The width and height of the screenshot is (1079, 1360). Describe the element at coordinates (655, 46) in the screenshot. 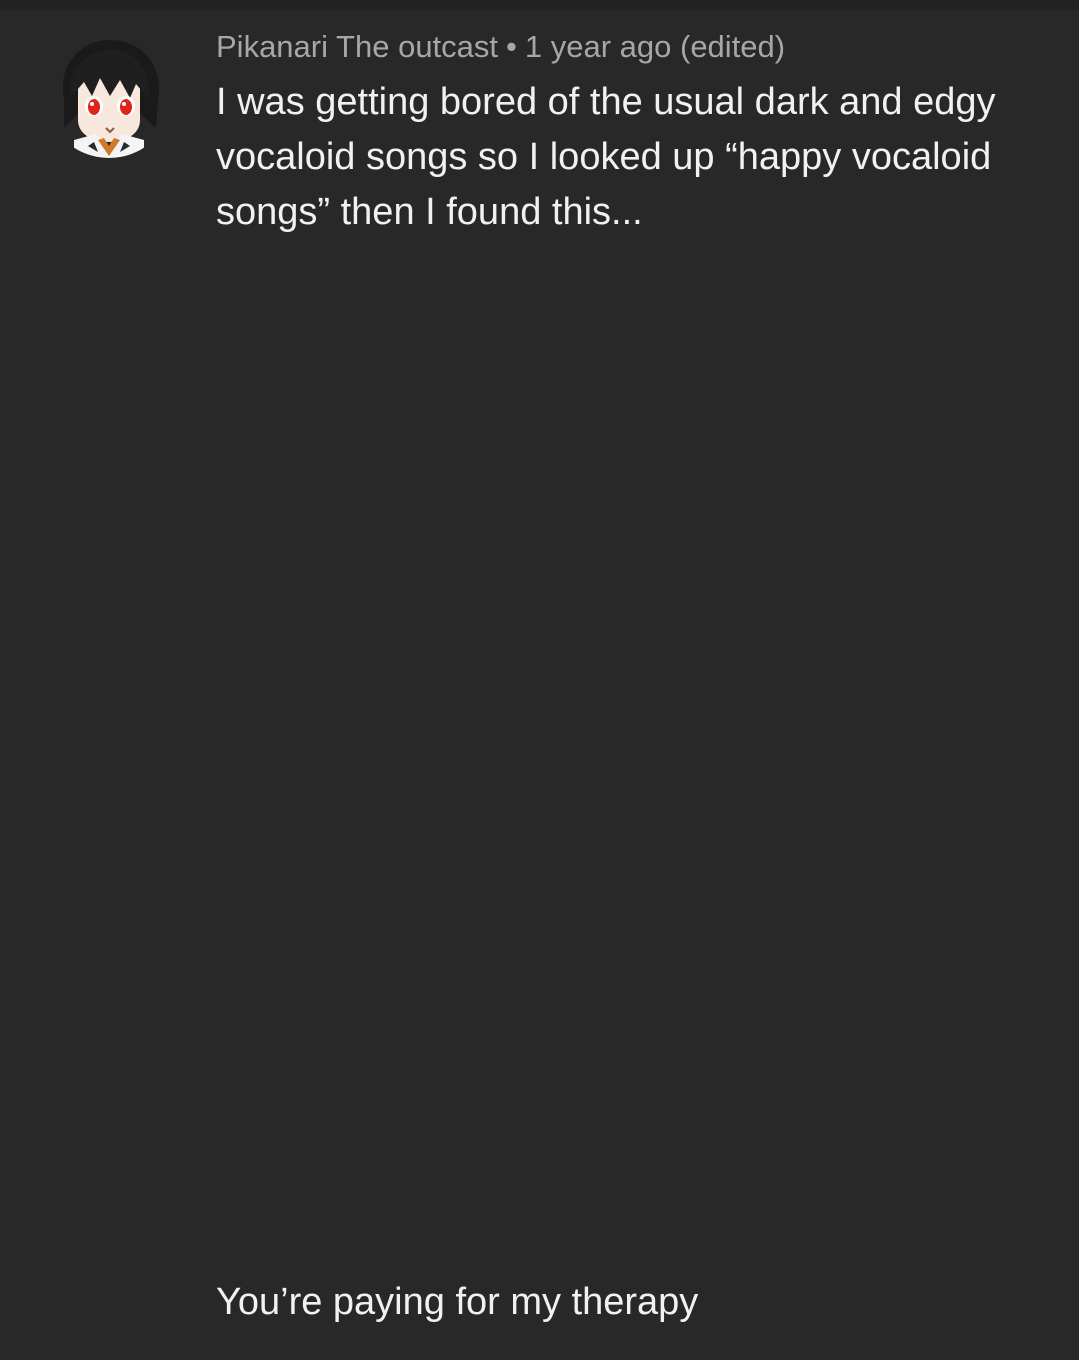

I see `comment-timestamp: 1 year ago (edited)` at that location.